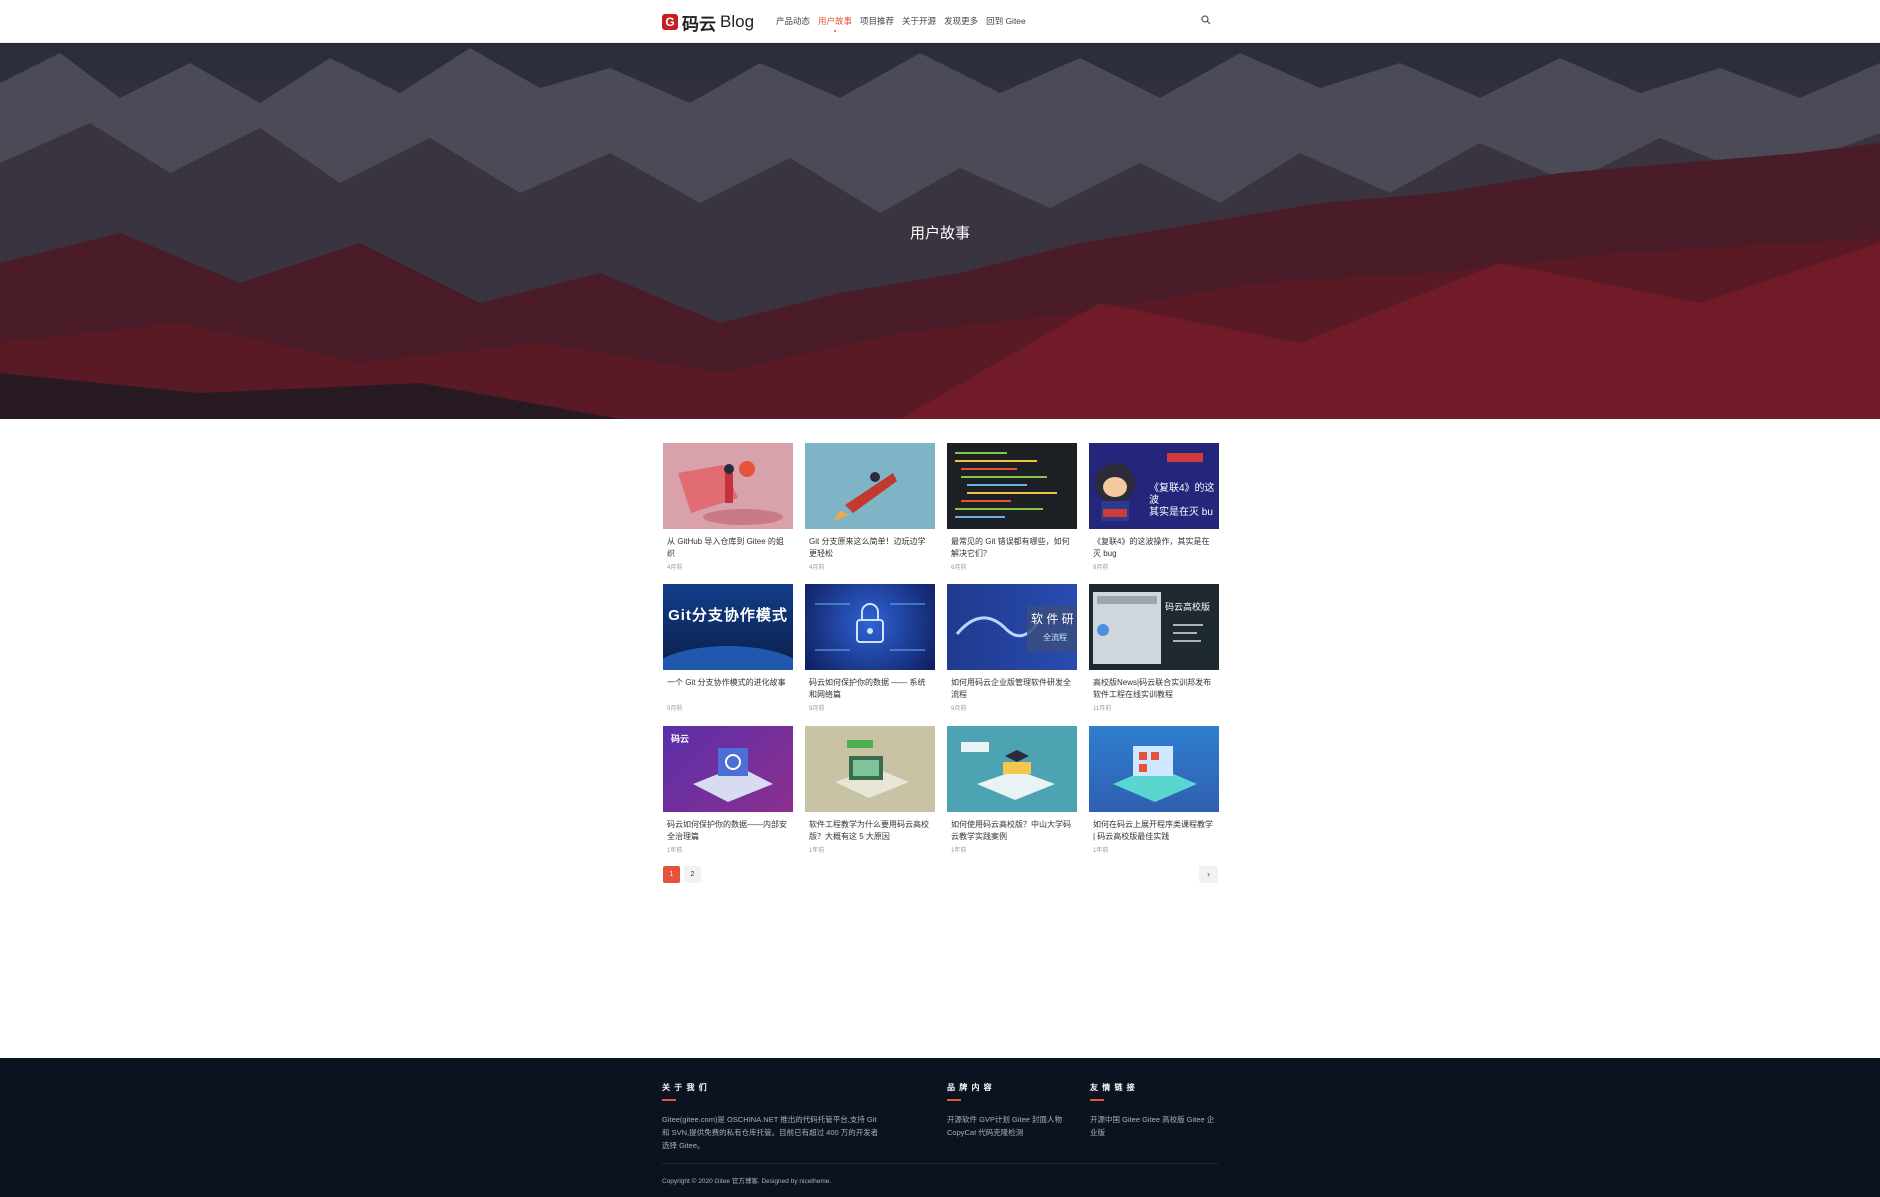 The height and width of the screenshot is (1197, 1880). I want to click on pagination-next-button: ›, so click(1208, 874).